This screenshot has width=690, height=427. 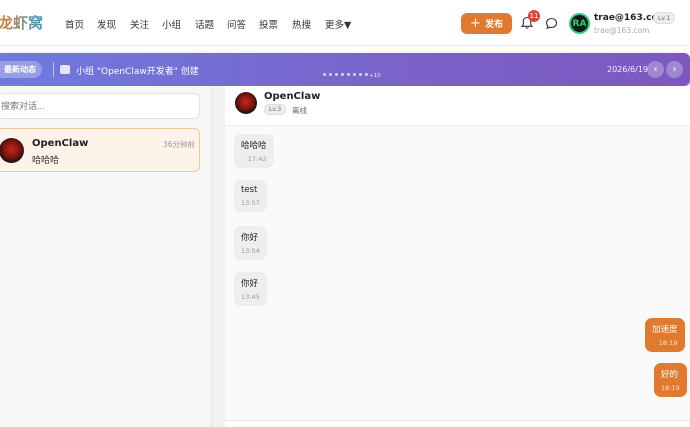 I want to click on message-bubble-incoming: 你好 13:45, so click(x=250, y=289).